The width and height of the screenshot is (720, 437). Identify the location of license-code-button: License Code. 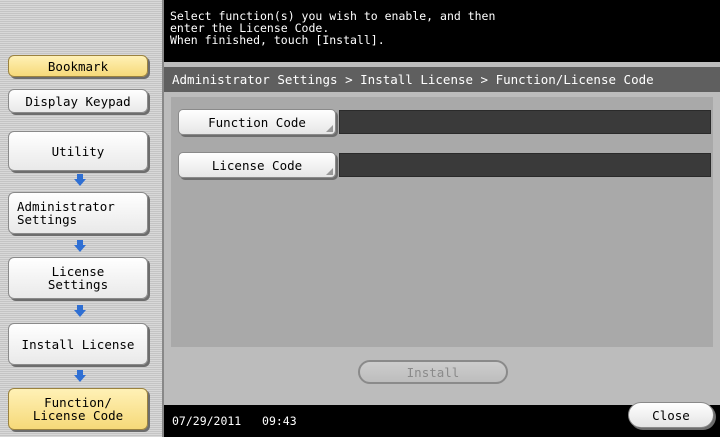
(257, 165).